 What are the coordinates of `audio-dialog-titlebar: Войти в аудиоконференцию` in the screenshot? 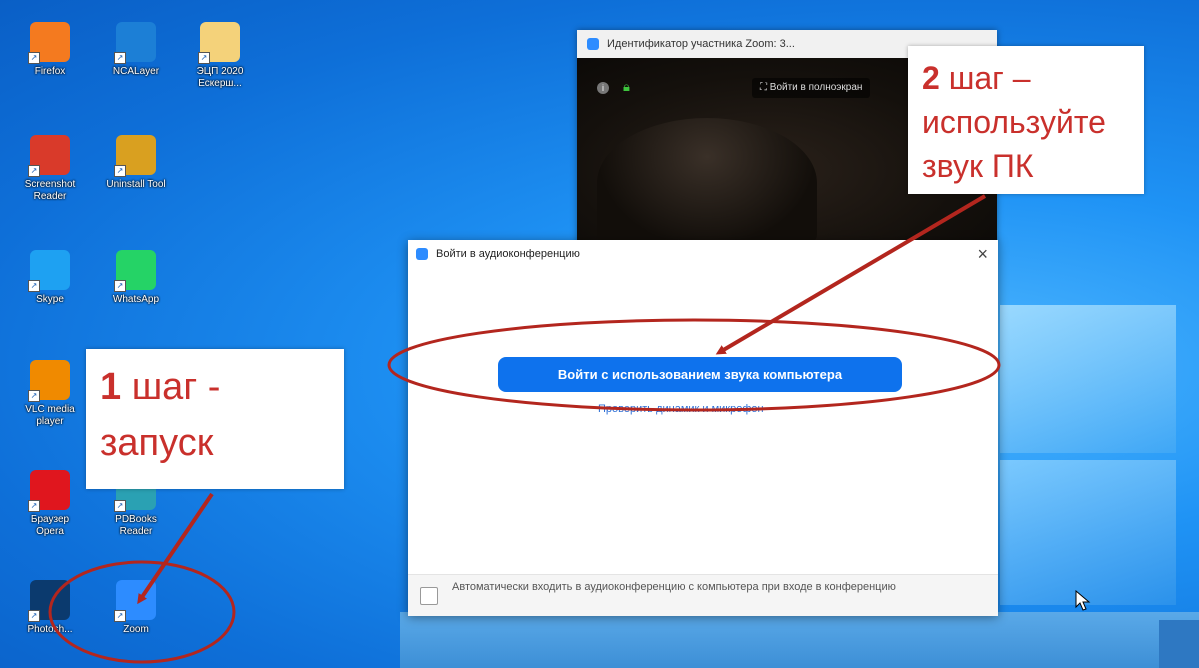 It's located at (703, 254).